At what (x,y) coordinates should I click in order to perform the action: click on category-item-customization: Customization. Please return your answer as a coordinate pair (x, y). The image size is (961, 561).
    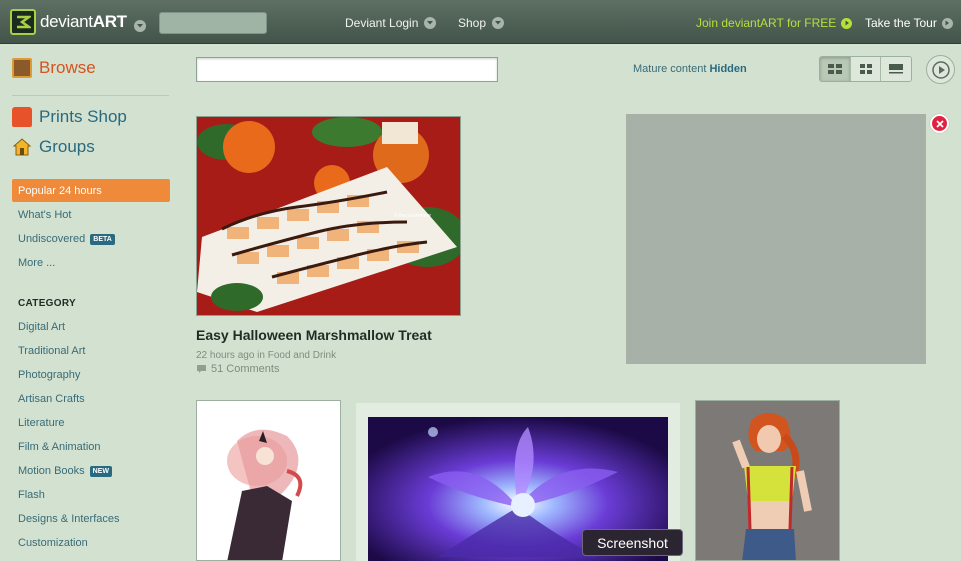
    Looking at the image, I should click on (53, 543).